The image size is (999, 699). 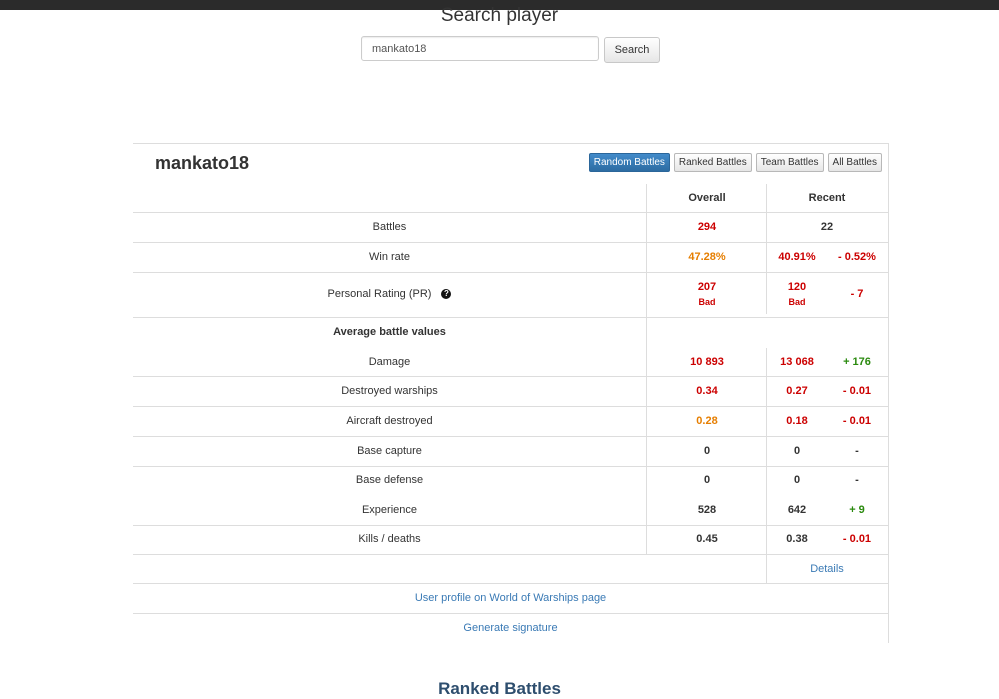 What do you see at coordinates (707, 480) in the screenshot?
I see `base-defense-overall: 0` at bounding box center [707, 480].